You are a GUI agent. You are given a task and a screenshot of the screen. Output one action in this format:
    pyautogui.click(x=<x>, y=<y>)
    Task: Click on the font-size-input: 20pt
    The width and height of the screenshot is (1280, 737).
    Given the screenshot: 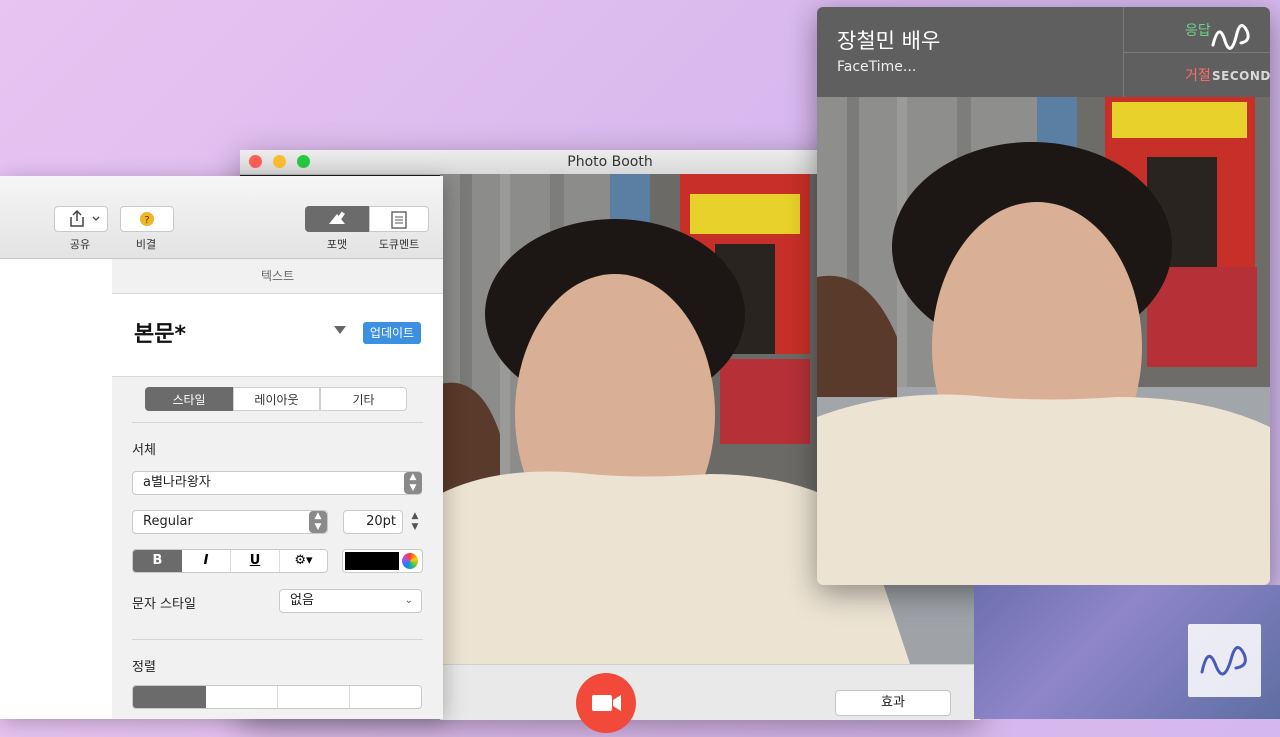 What is the action you would take?
    pyautogui.click(x=373, y=522)
    